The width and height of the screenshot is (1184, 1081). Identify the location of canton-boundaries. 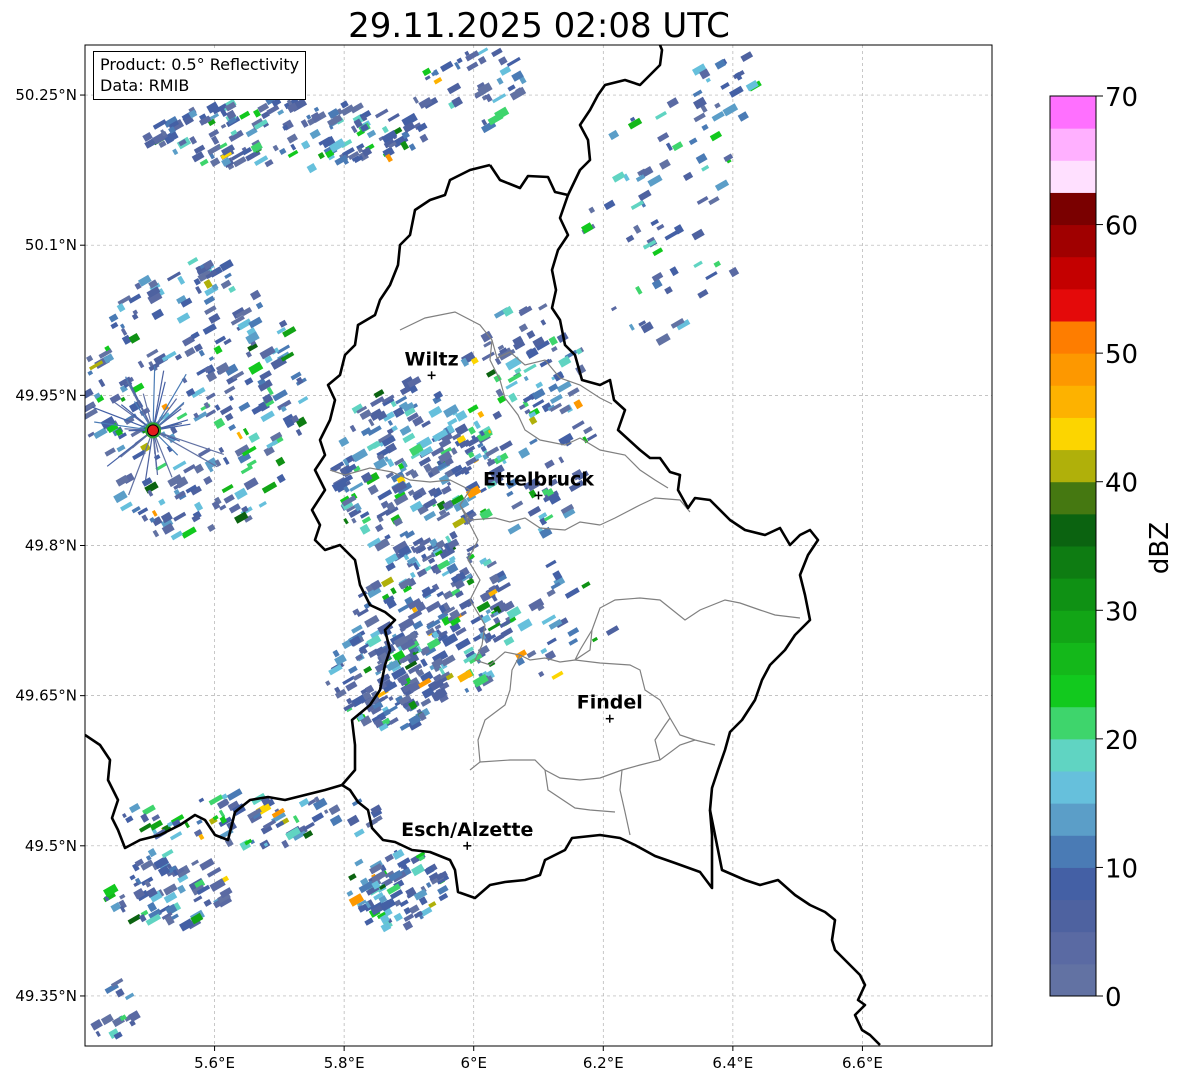
(587, 760).